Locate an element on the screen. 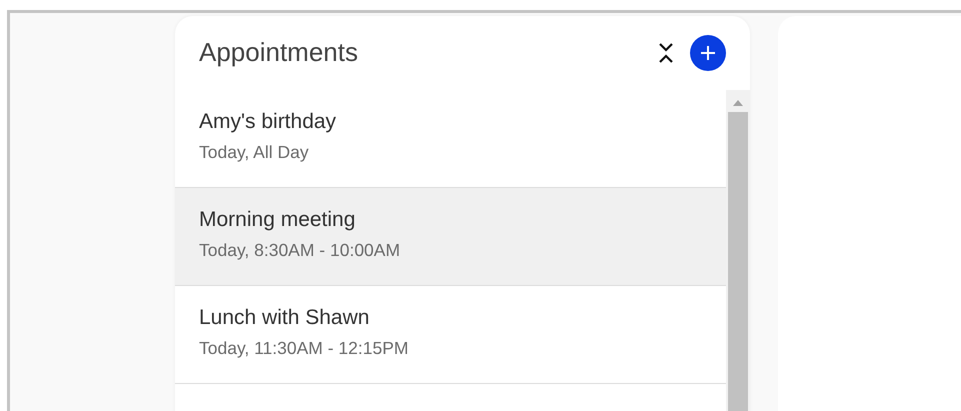 This screenshot has height=411, width=961. appointment-item: Morning meeting Today, 8:30AM - 10:00AM is located at coordinates (450, 237).